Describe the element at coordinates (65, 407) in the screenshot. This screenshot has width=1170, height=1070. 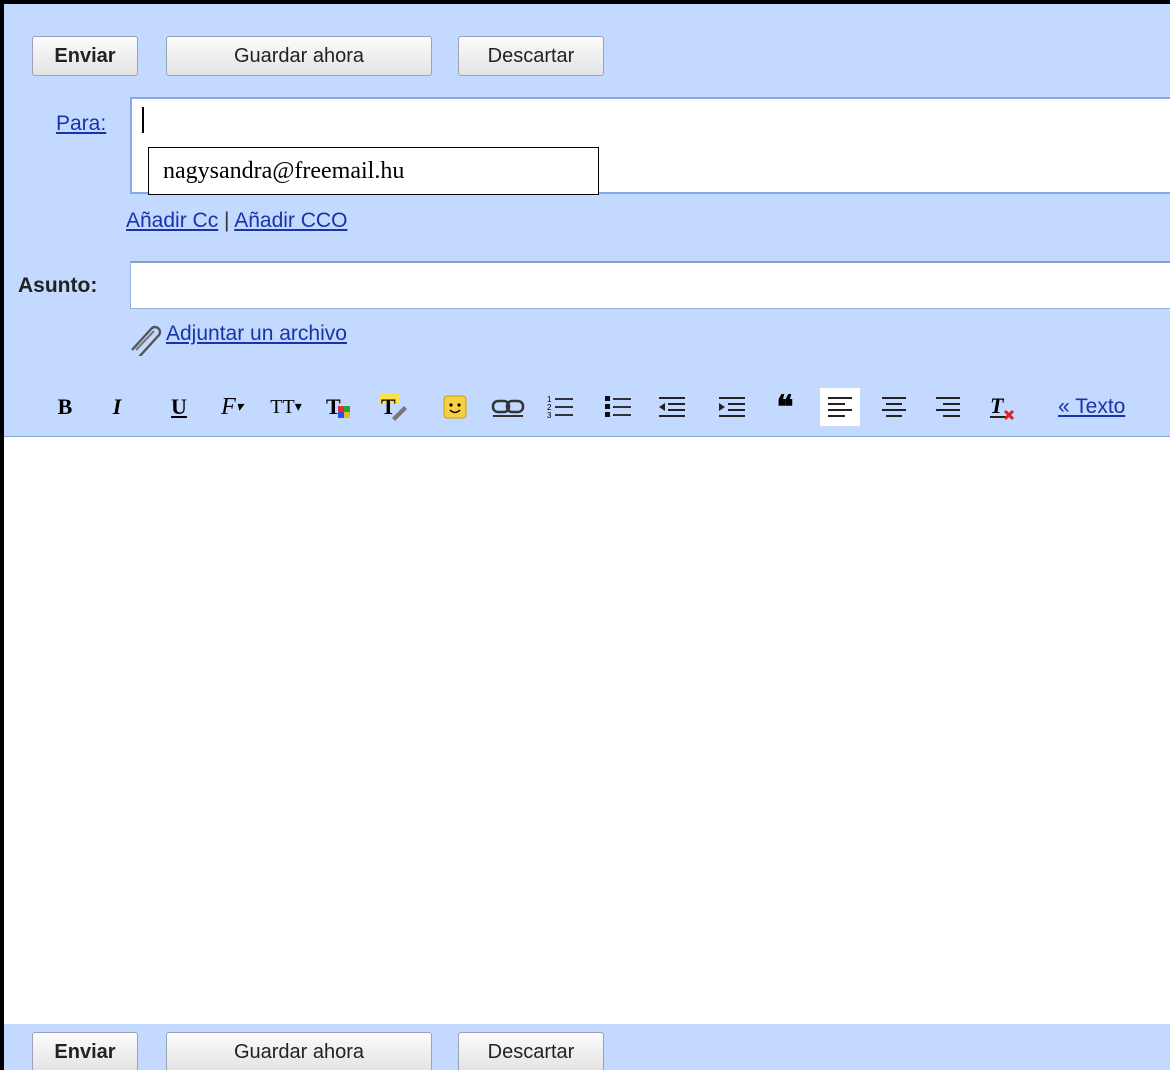
I see `bold-button: B` at that location.